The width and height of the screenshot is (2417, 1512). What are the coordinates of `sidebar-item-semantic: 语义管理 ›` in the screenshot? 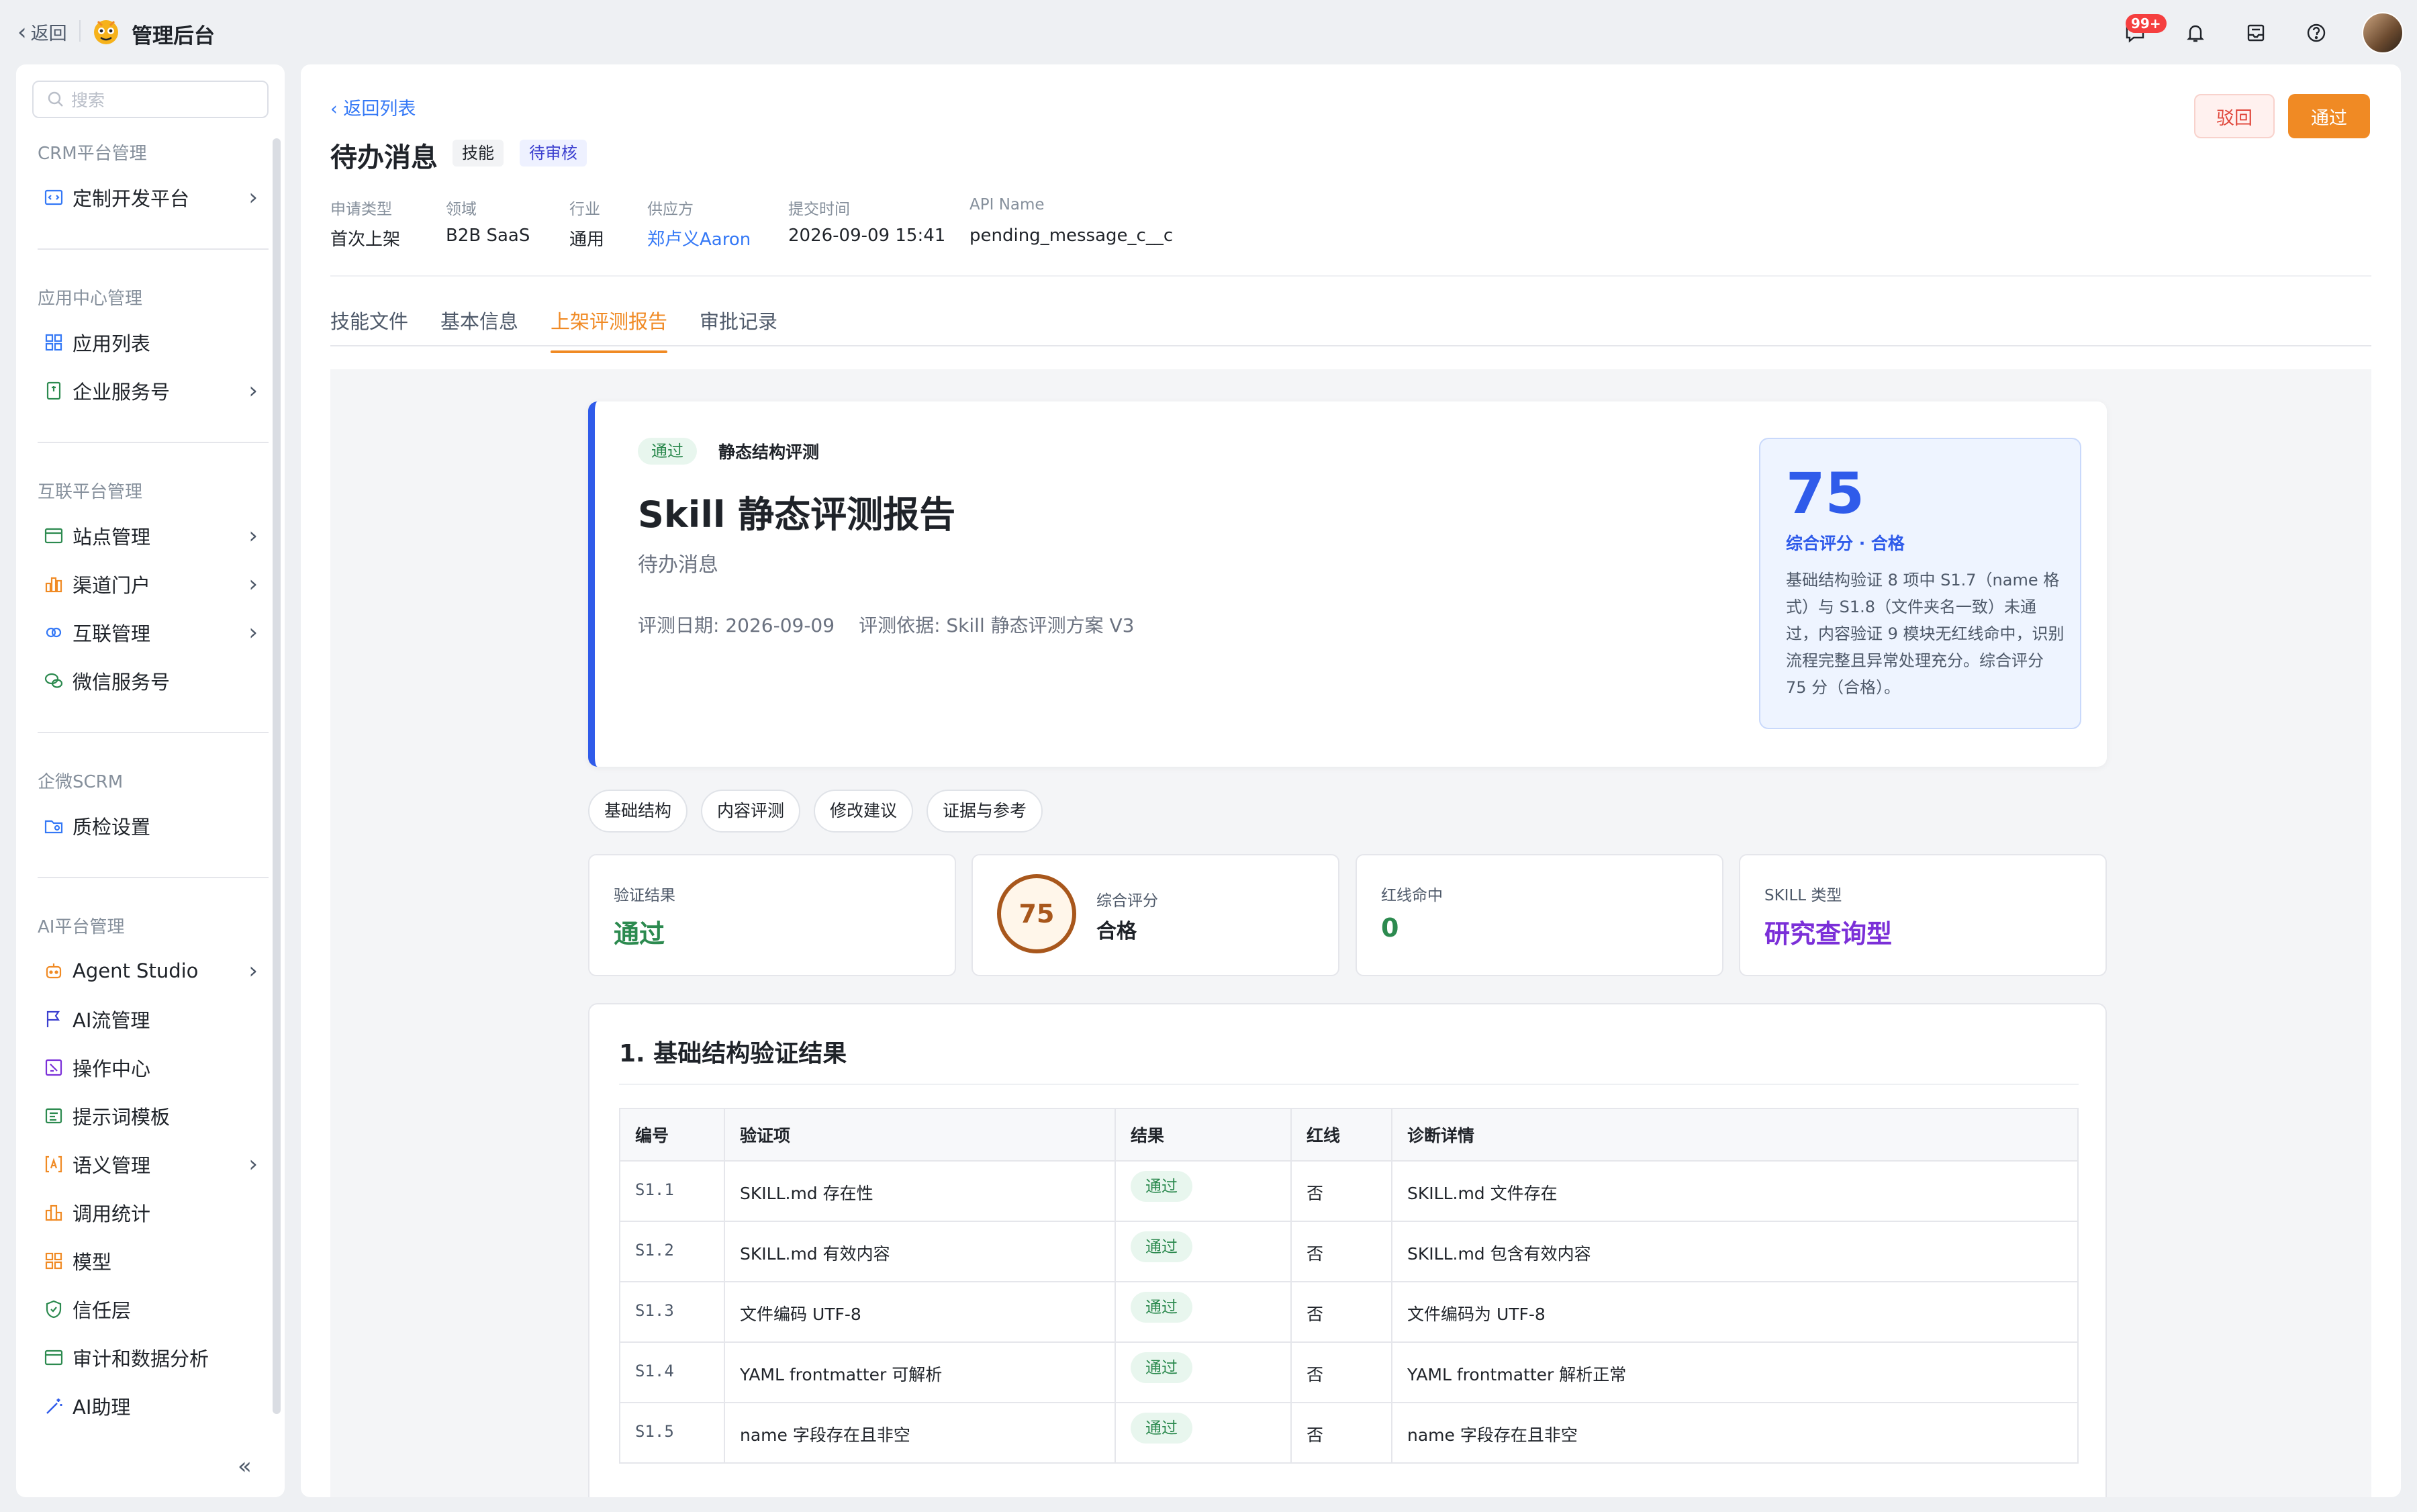 It's located at (154, 1164).